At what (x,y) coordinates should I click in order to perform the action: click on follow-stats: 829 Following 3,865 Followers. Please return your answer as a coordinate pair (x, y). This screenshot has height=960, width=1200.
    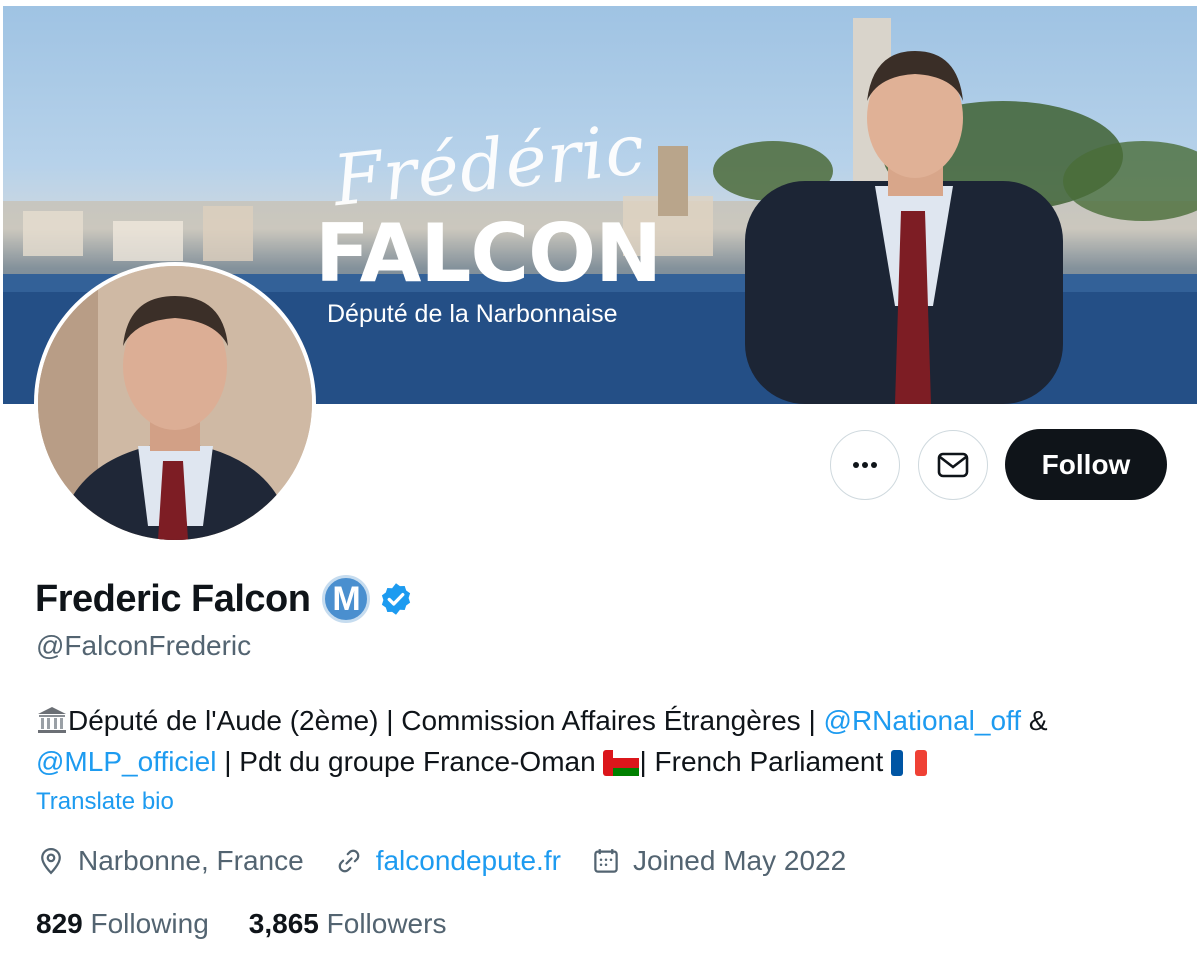
    Looking at the image, I should click on (261, 924).